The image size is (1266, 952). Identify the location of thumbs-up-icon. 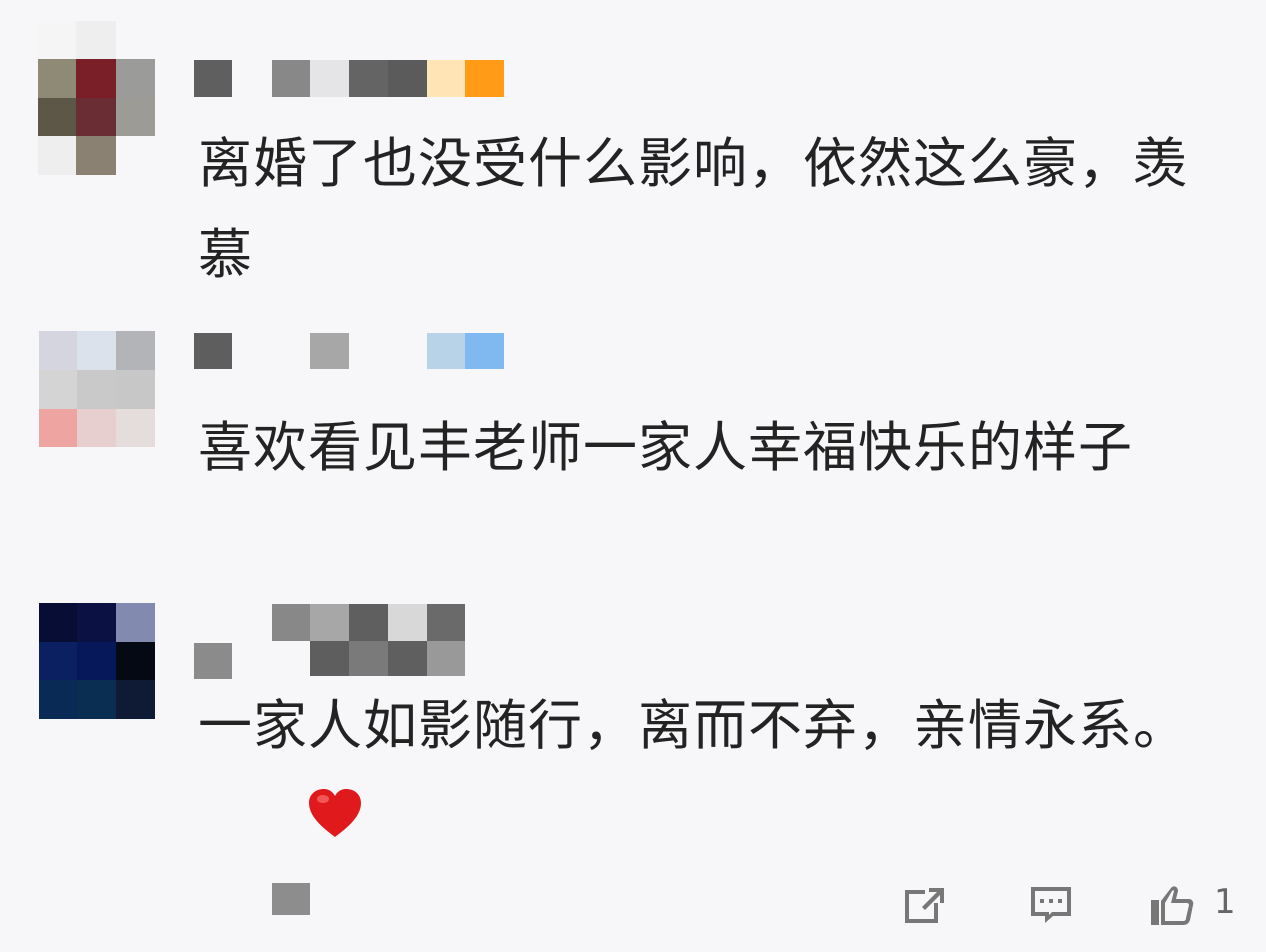
(1171, 904).